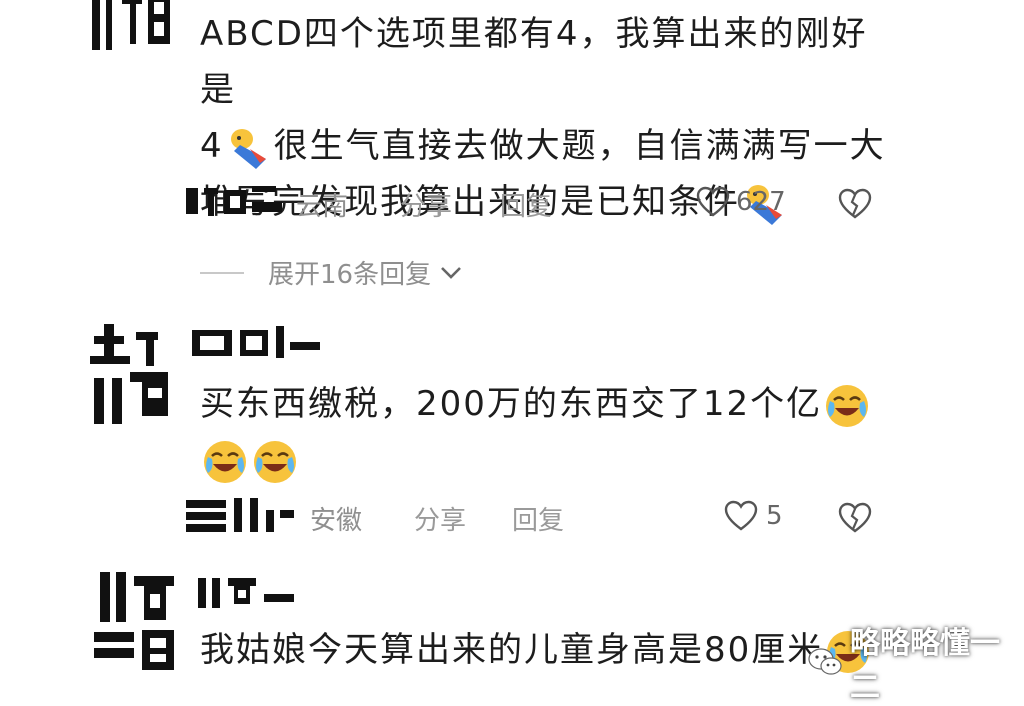 The image size is (1024, 706). I want to click on watermark: 略略略懂一二, so click(916, 662).